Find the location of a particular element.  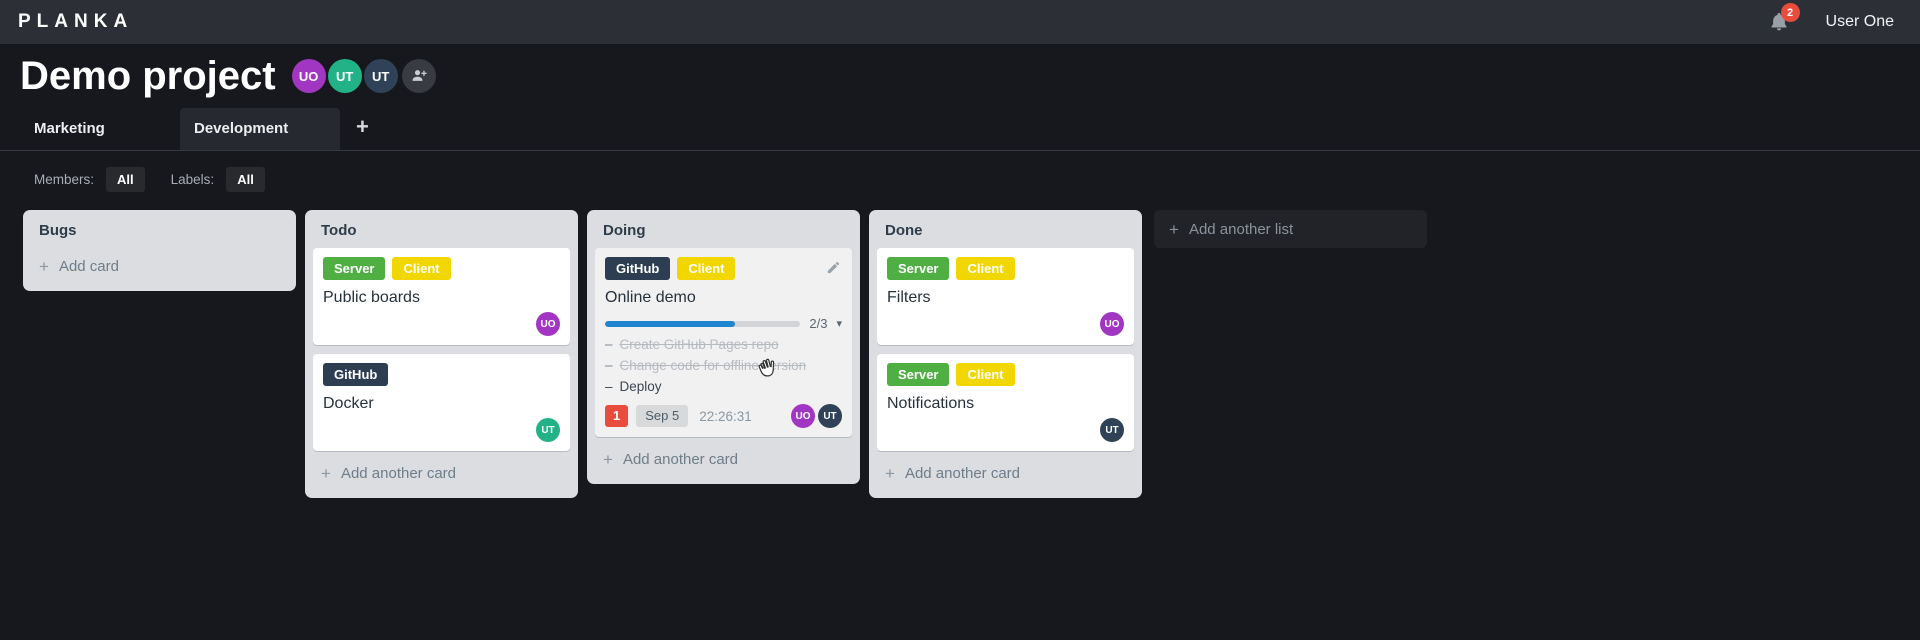

tab-marketing: Marketing is located at coordinates (100, 129).